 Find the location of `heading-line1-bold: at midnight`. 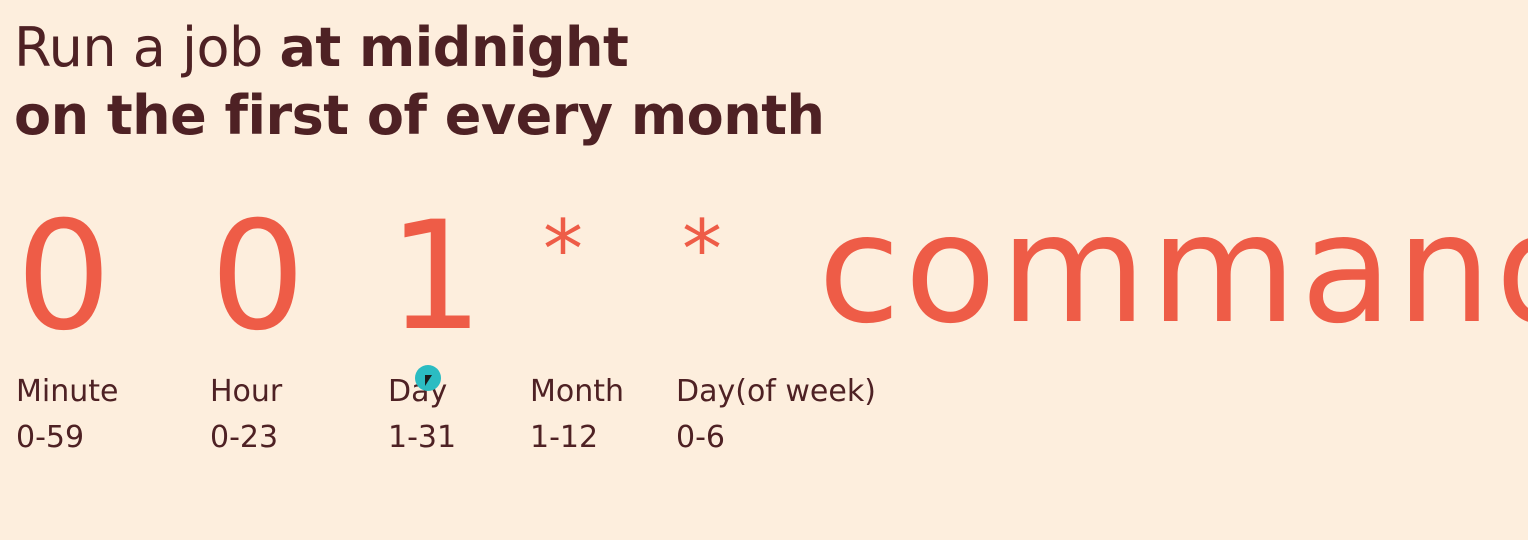

heading-line1-bold: at midnight is located at coordinates (454, 47).